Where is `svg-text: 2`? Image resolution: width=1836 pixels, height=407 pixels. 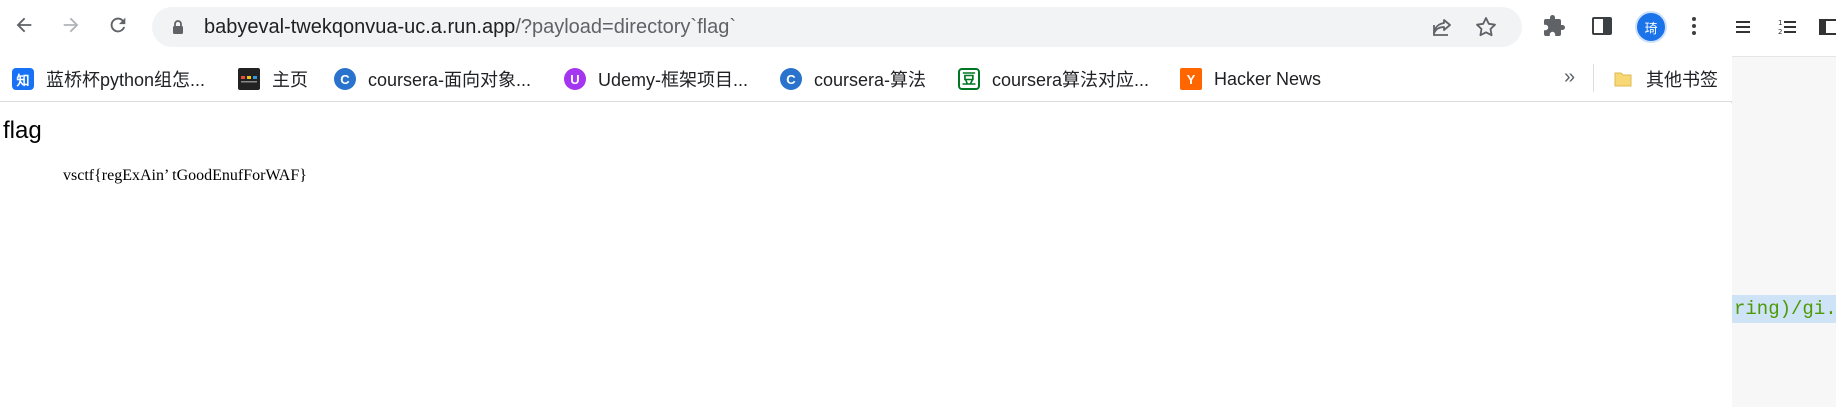
svg-text: 2 is located at coordinates (1780, 32).